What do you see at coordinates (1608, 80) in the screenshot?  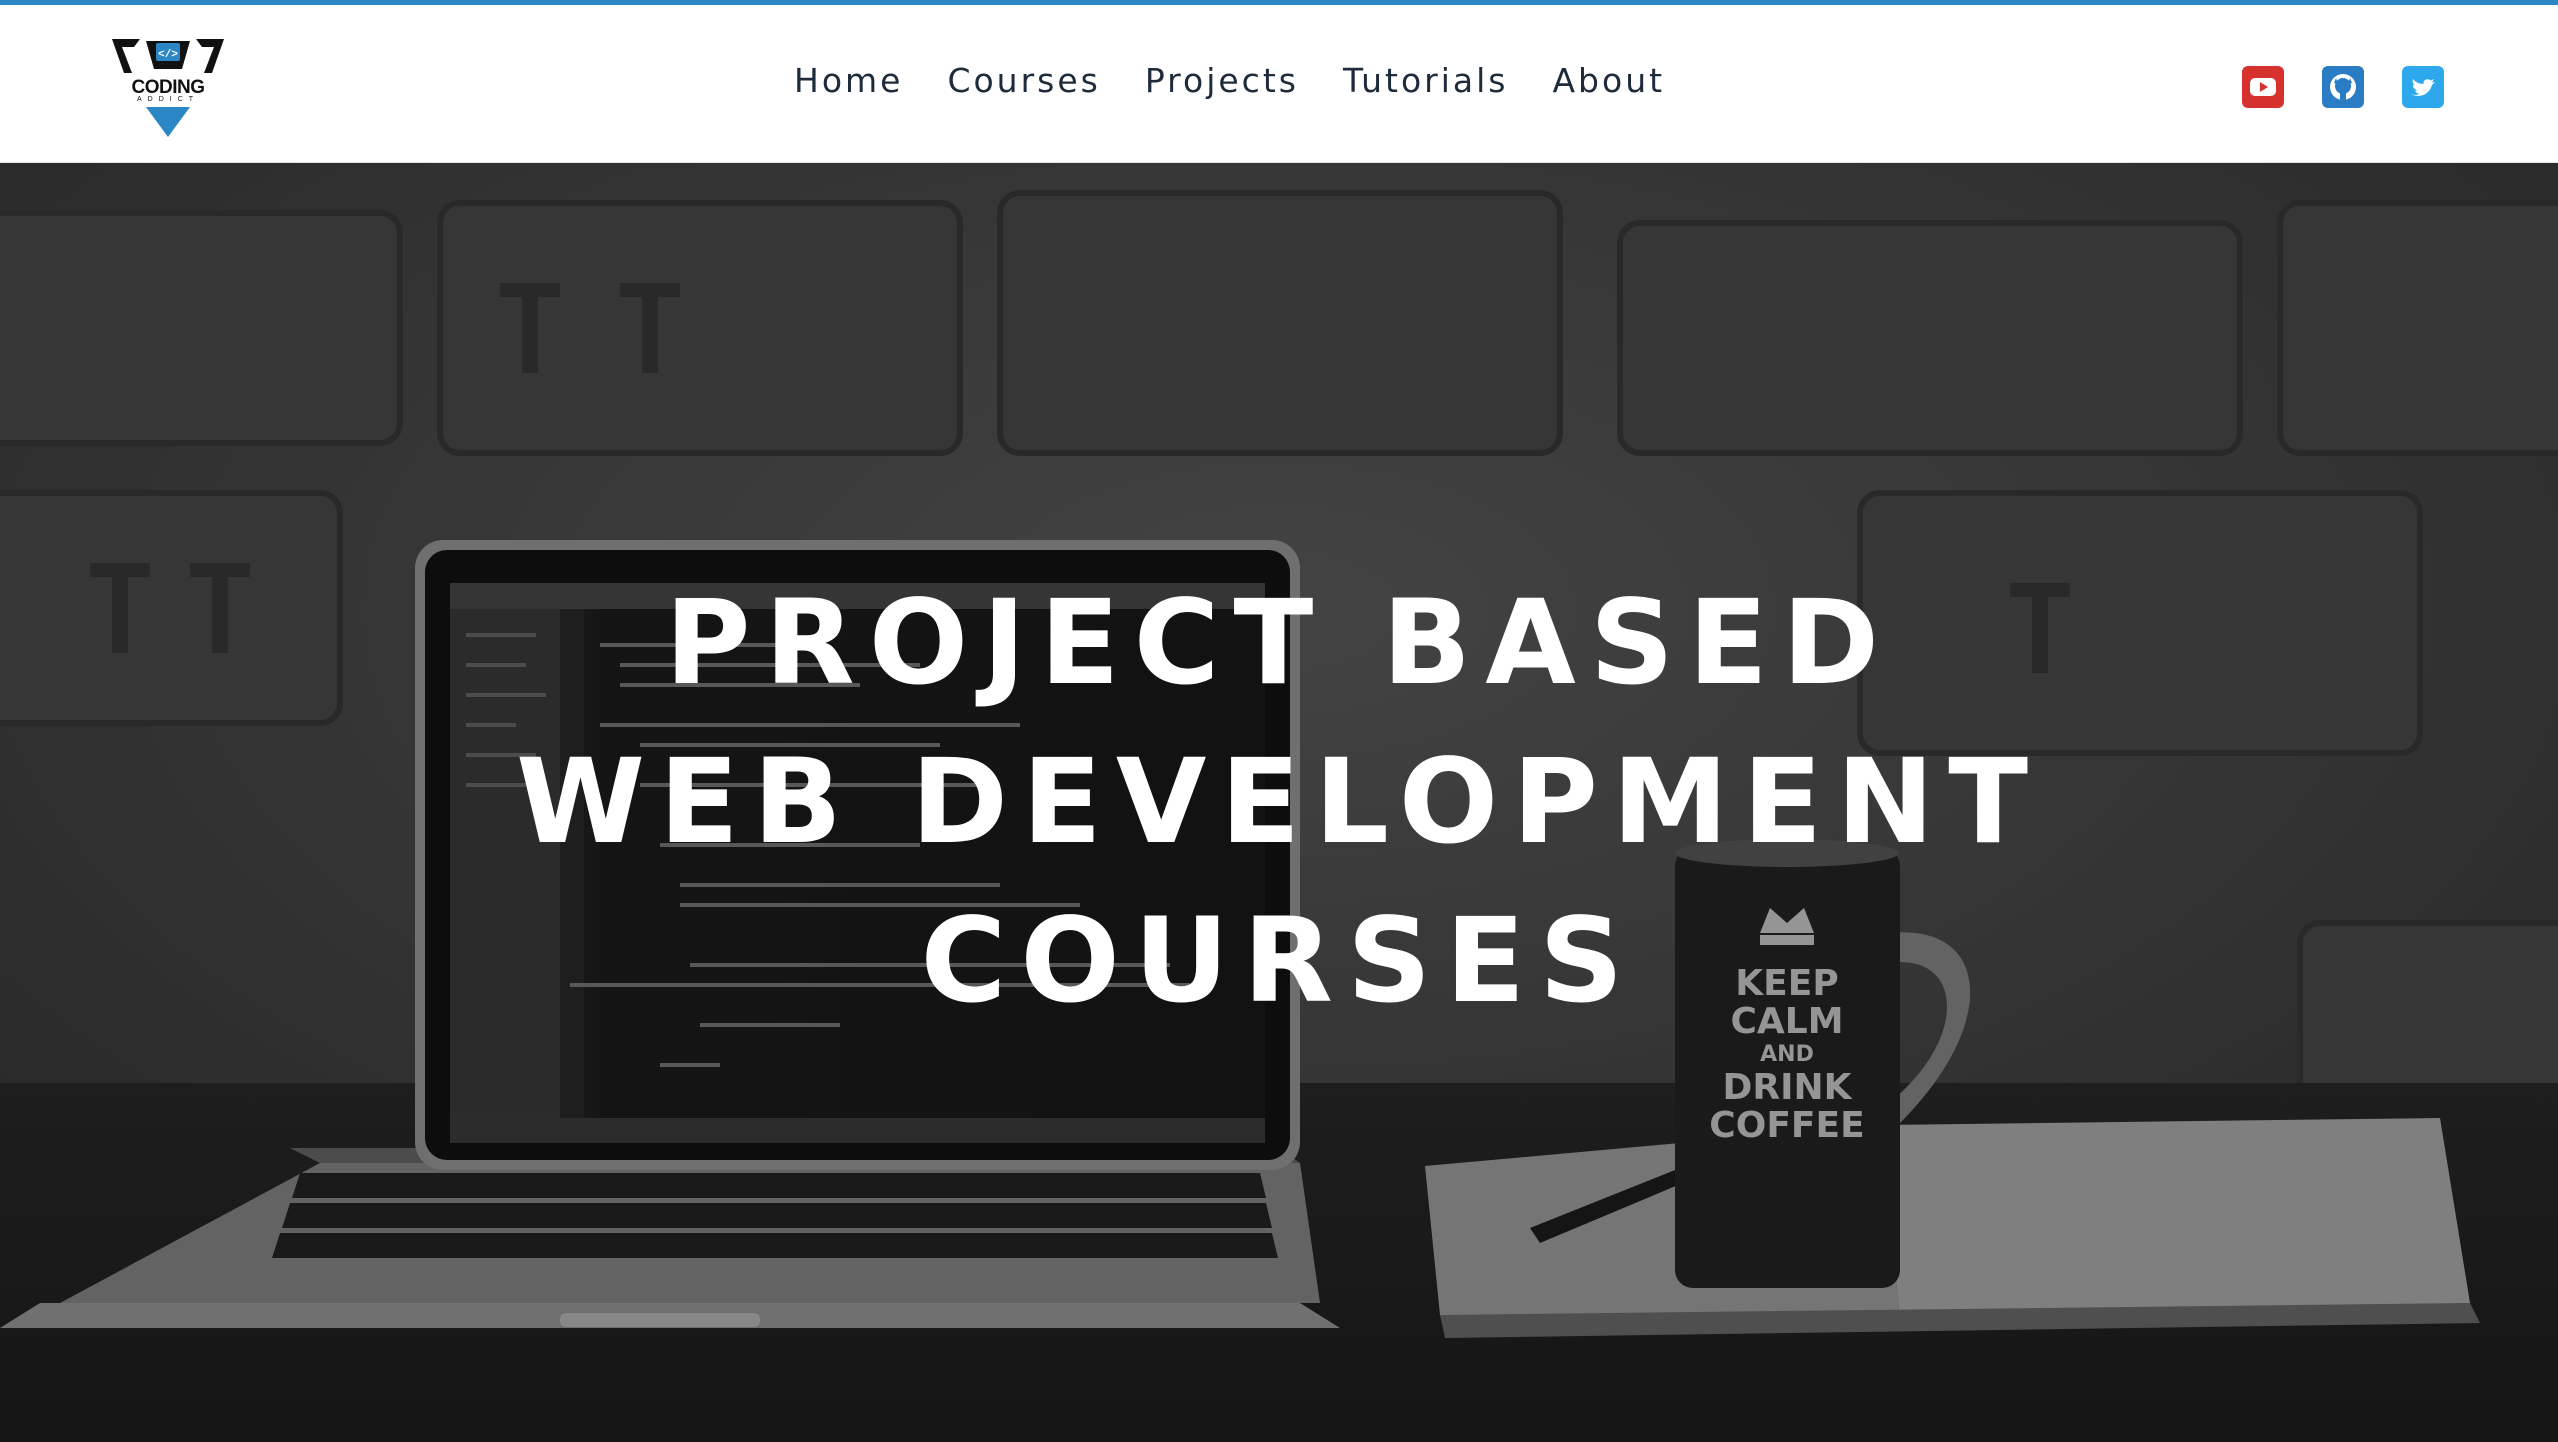 I see `nav-about-link: About` at bounding box center [1608, 80].